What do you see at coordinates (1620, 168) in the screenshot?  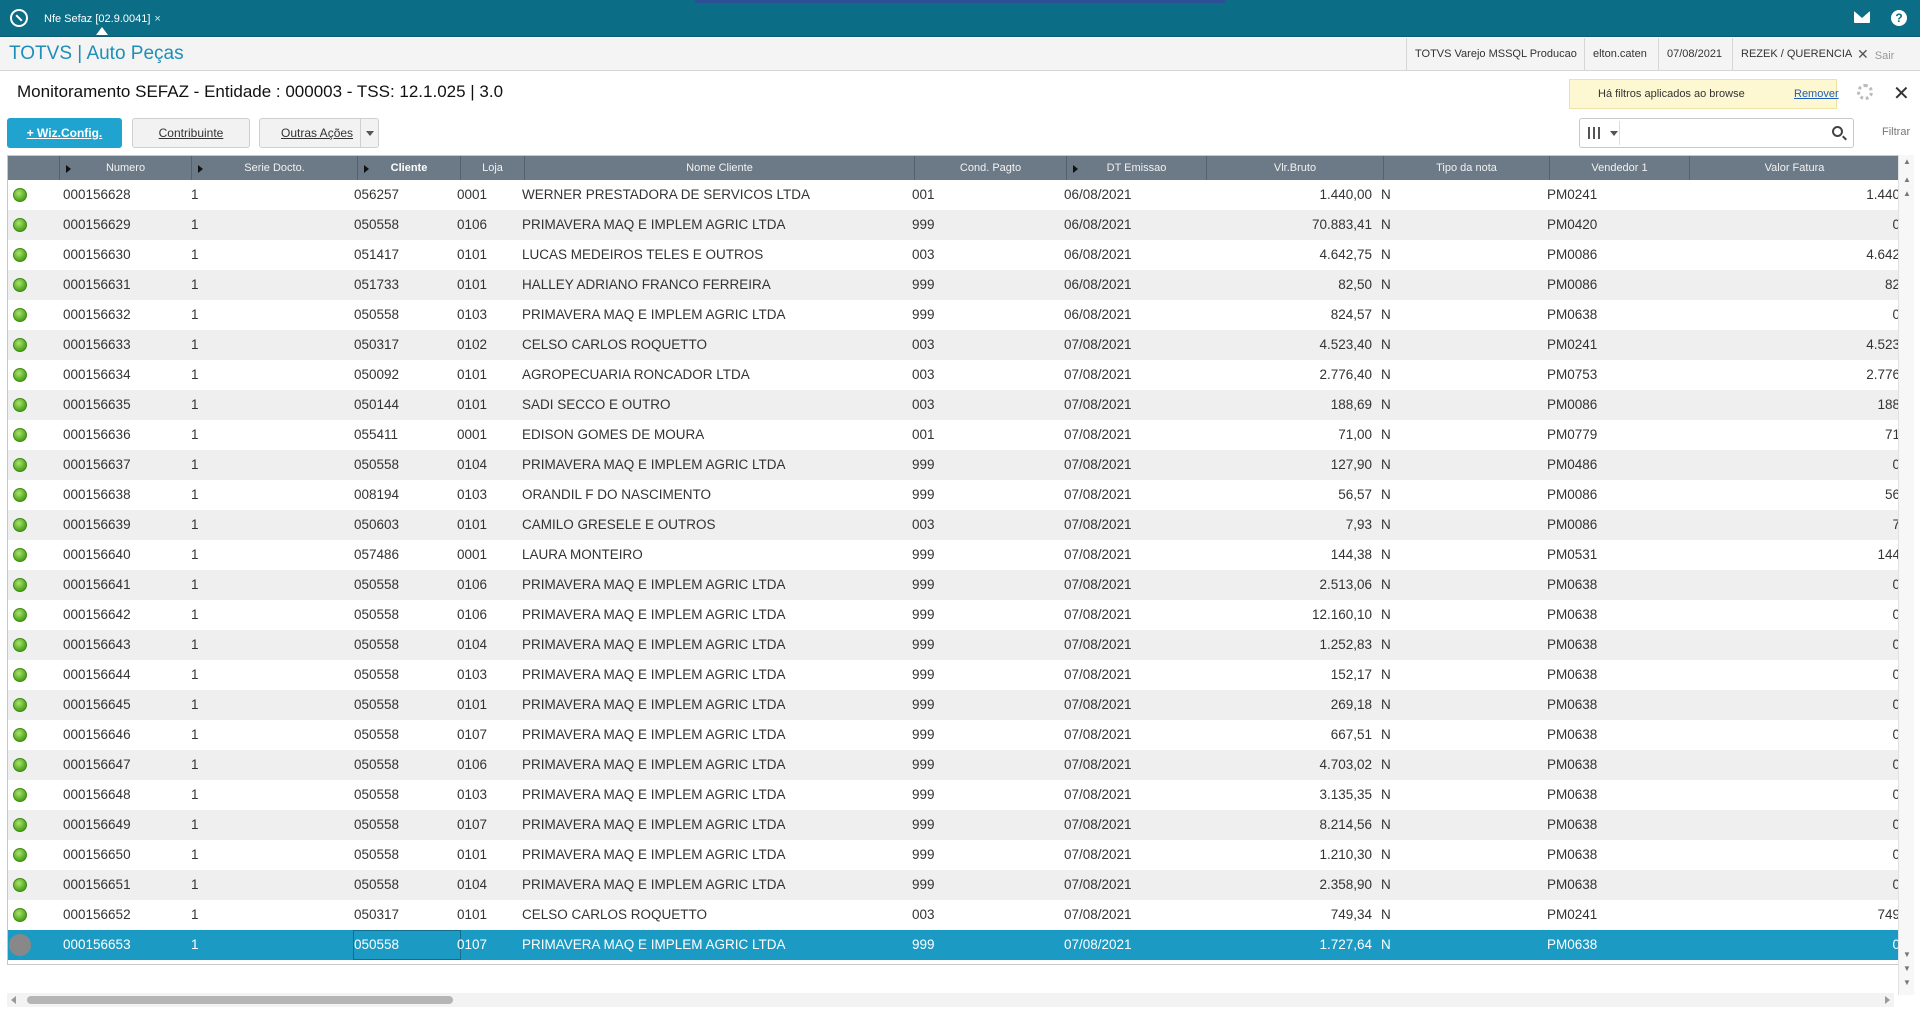 I see `column-header: Vendedor 1` at bounding box center [1620, 168].